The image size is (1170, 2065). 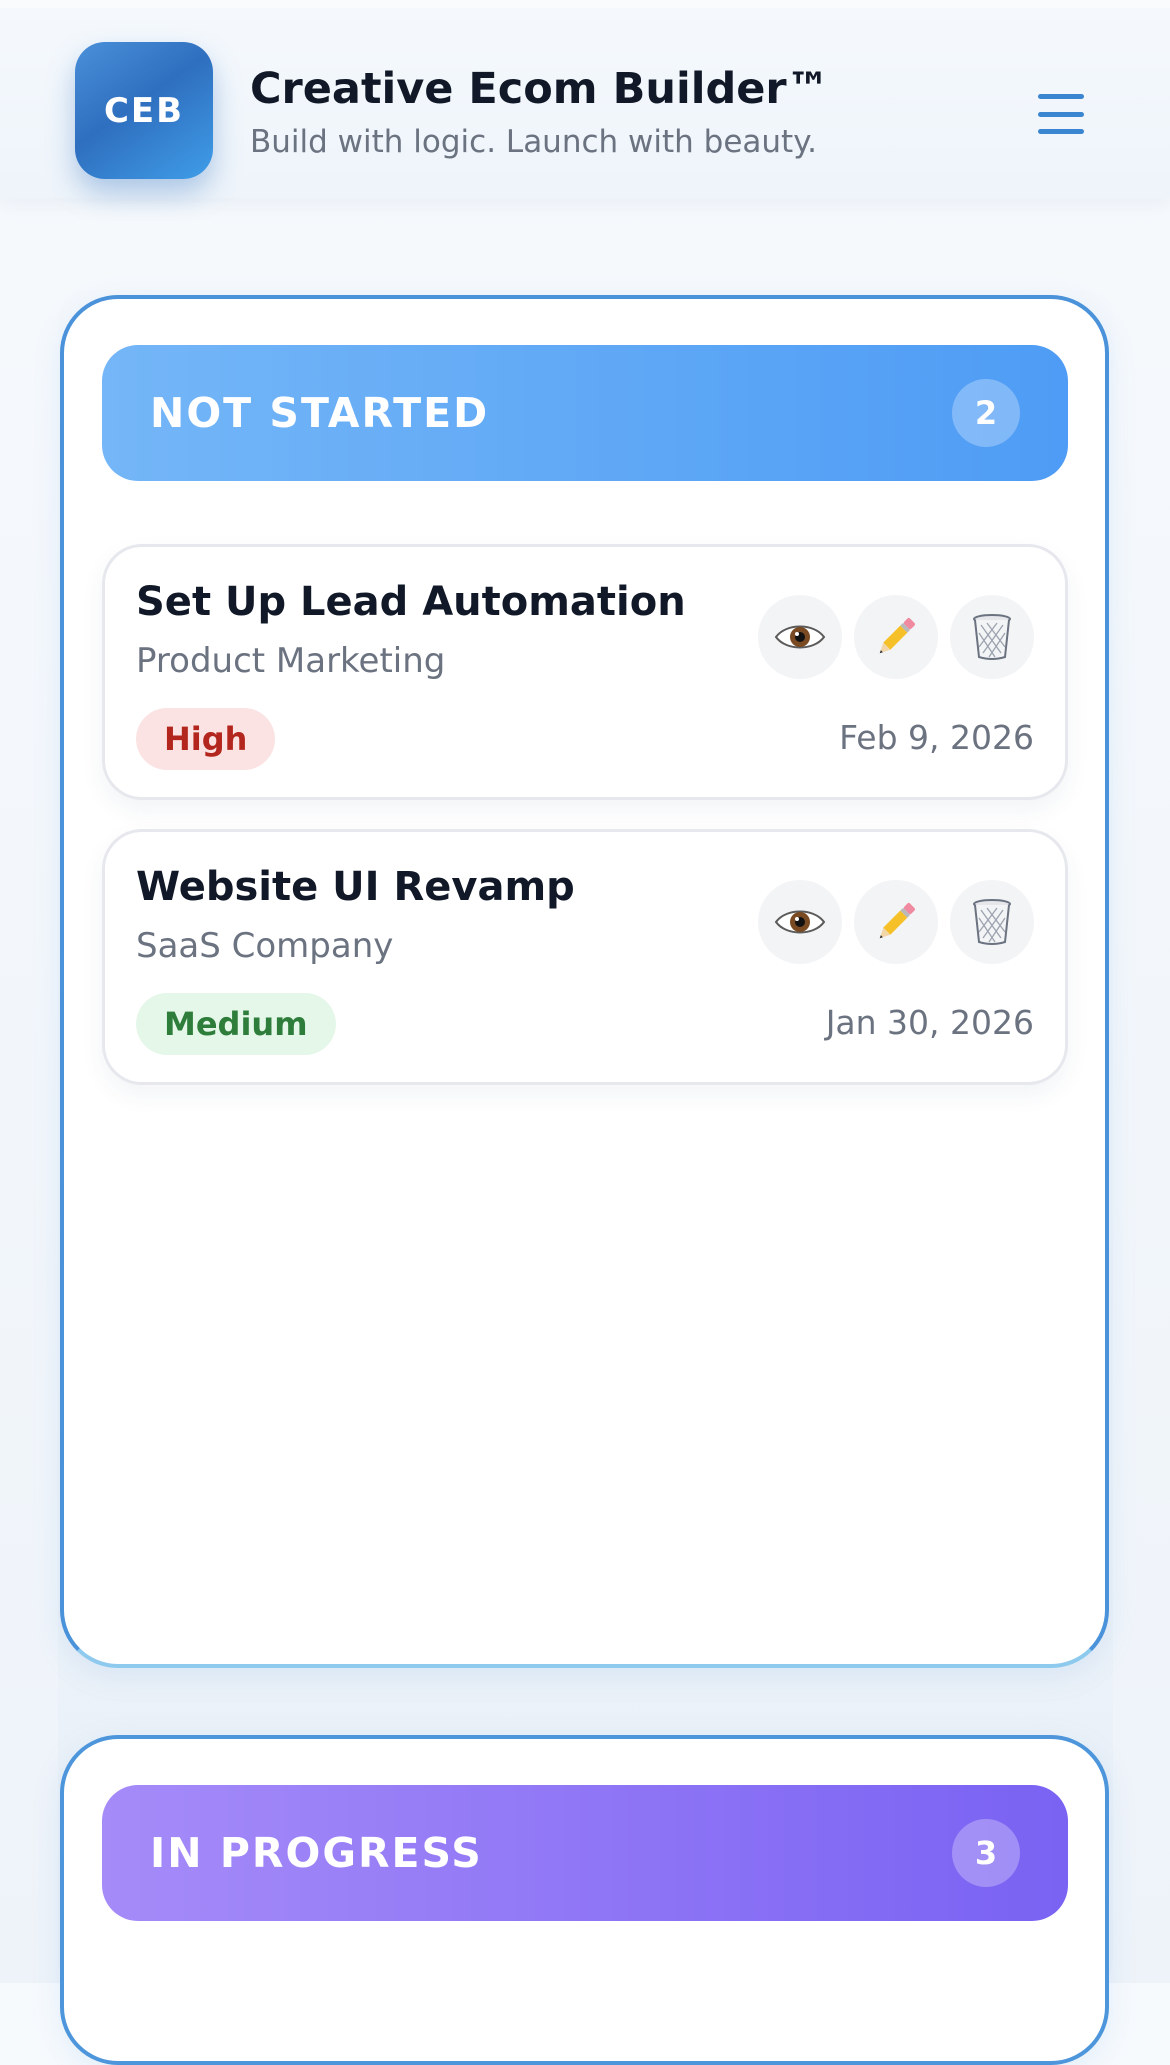 I want to click on brand-logo: CEB, so click(x=144, y=110).